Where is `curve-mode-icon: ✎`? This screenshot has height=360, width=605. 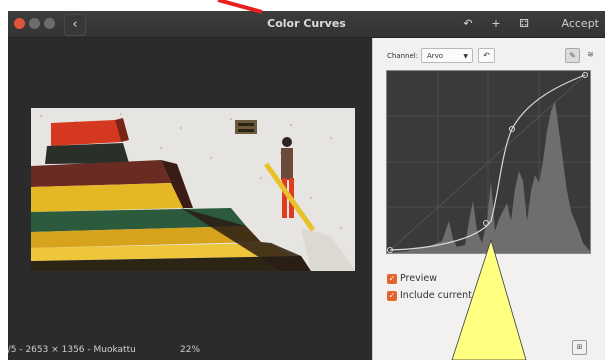 curve-mode-icon: ✎ is located at coordinates (572, 55).